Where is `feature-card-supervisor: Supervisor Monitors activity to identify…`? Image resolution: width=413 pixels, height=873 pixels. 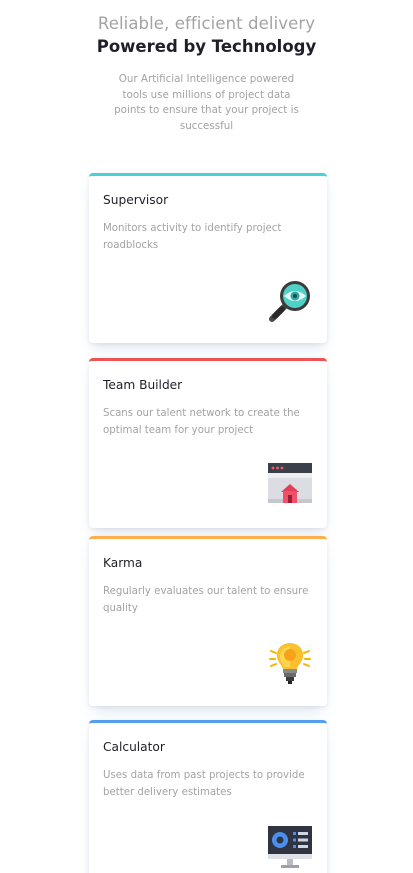 feature-card-supervisor: Supervisor Monitors activity to identify… is located at coordinates (208, 258).